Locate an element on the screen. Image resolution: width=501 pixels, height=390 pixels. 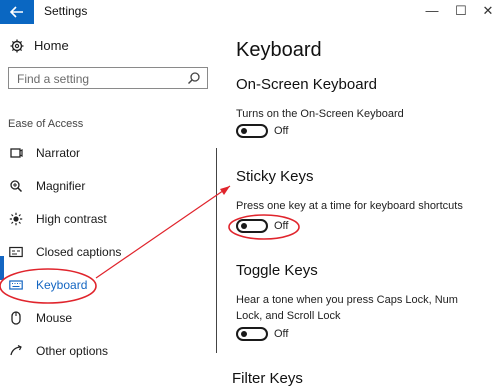
sticky-keys-title: Sticky Keys is located at coordinates (275, 176).